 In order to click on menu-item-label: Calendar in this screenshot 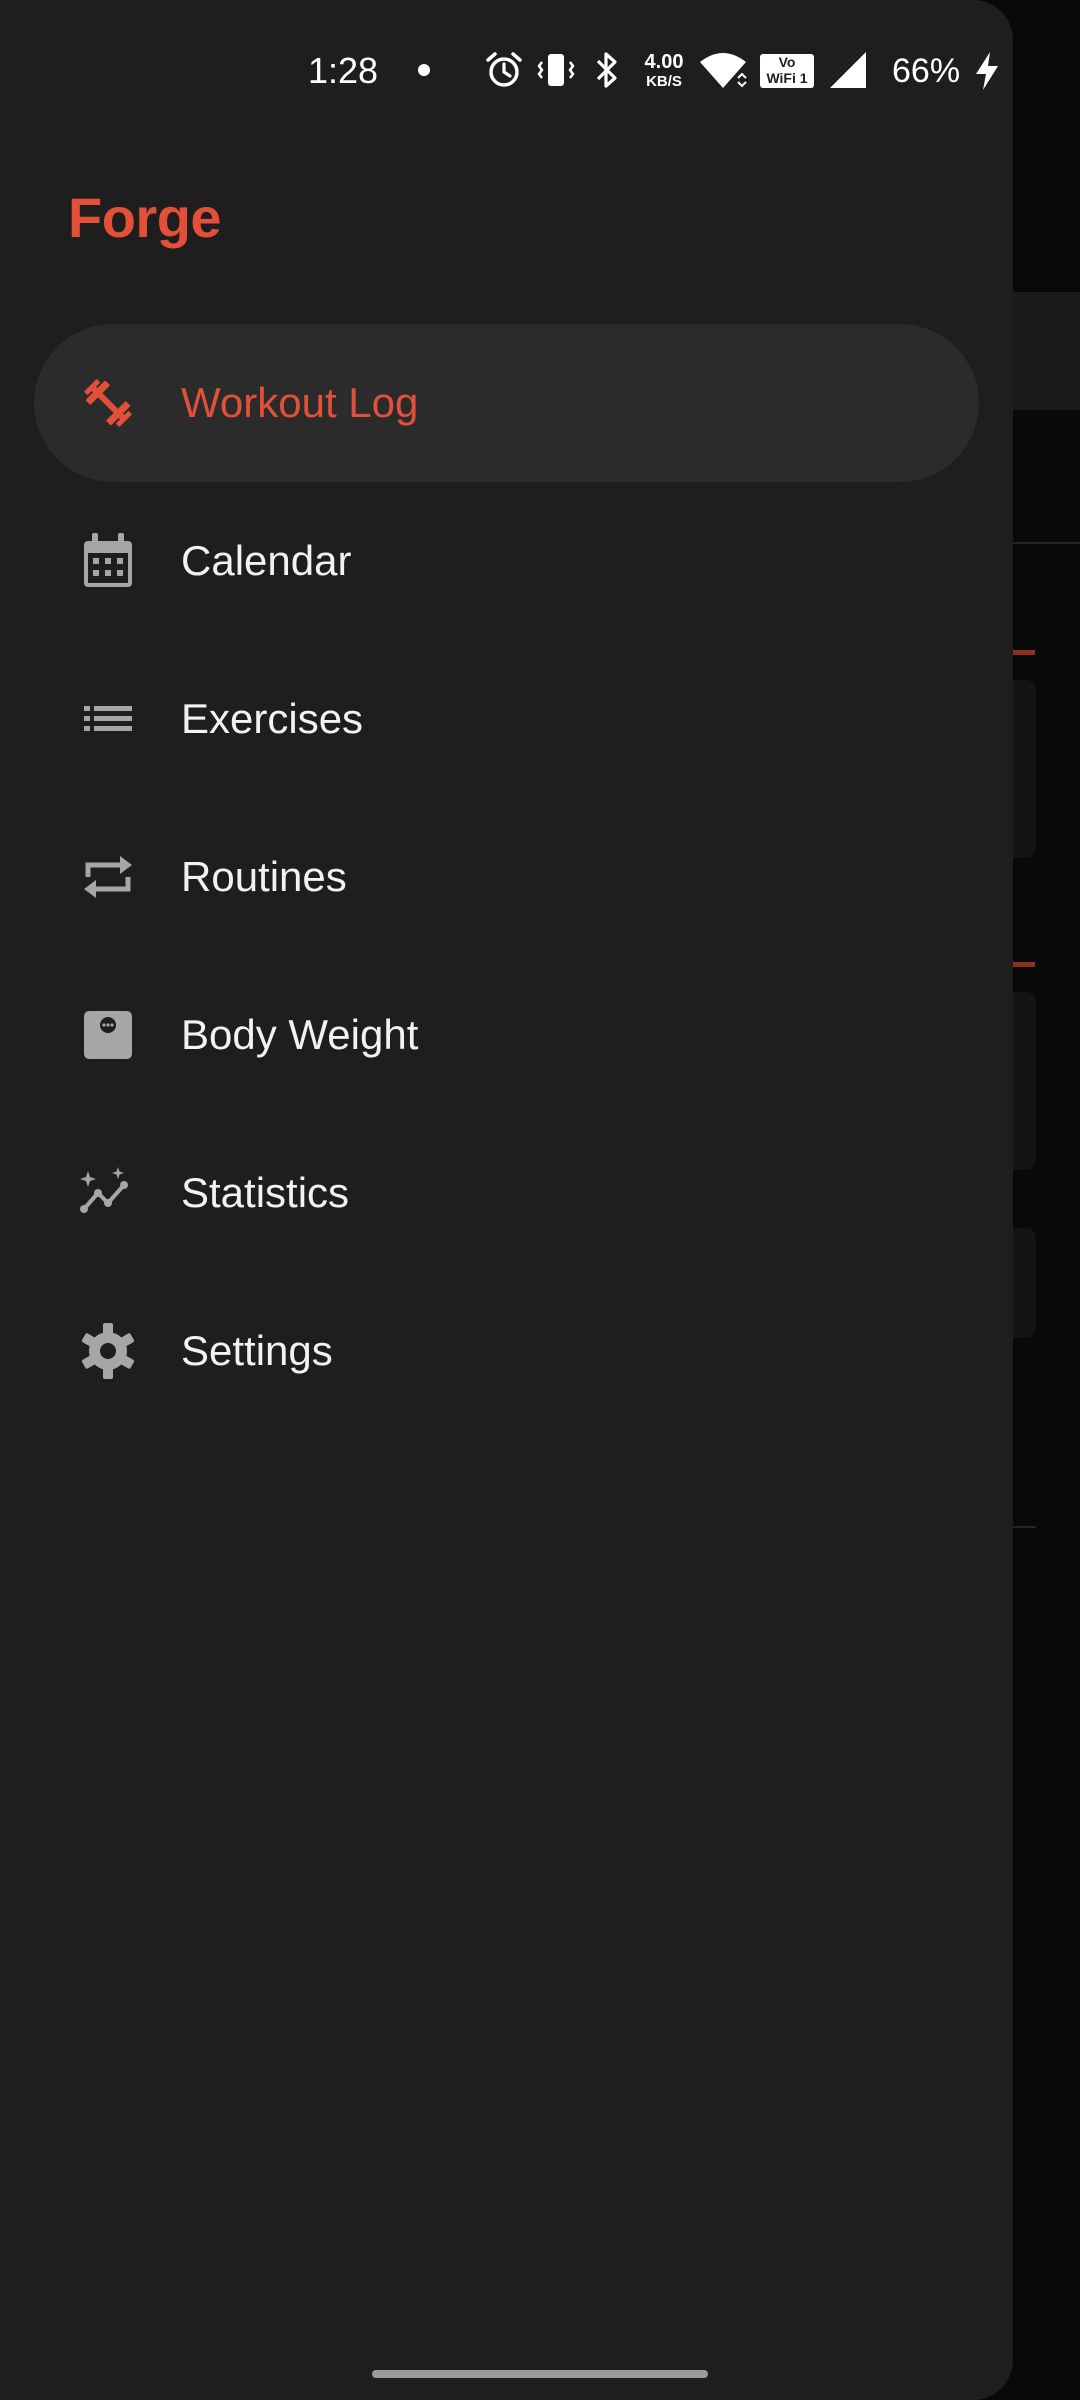, I will do `click(266, 560)`.